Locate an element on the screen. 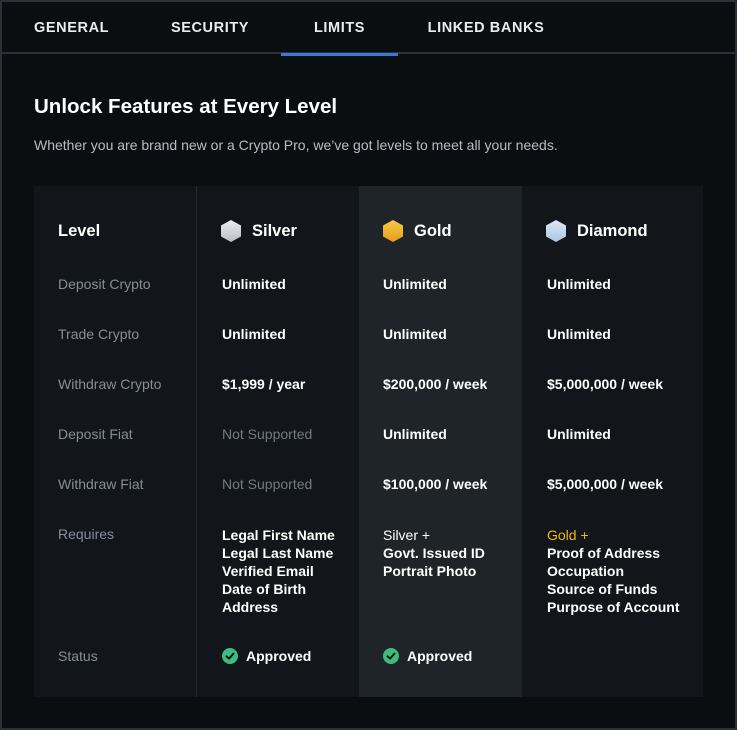  silver-withdraw-crypto: $1,999 / year is located at coordinates (264, 384).